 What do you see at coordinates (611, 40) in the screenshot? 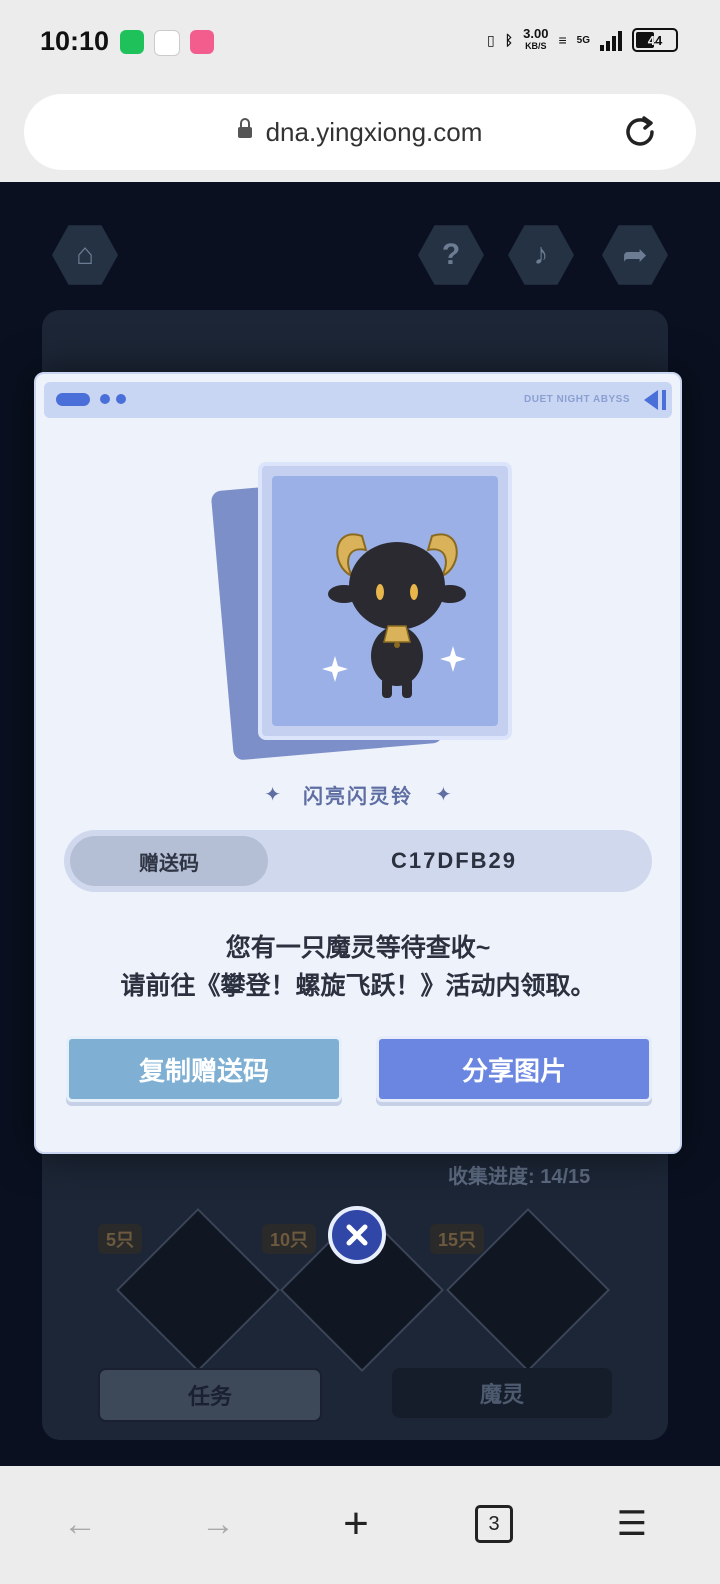
I see `signal-icon` at bounding box center [611, 40].